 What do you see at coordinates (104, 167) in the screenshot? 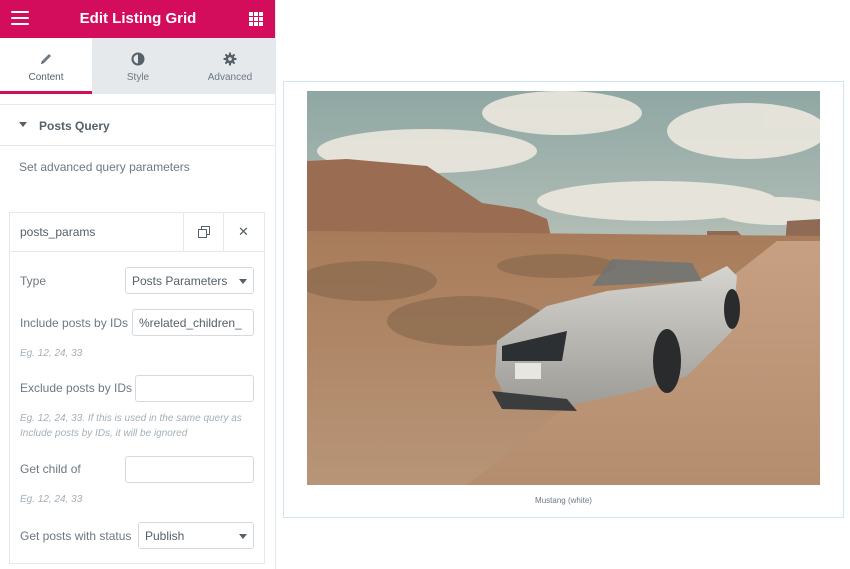
I see `section-description: Set advanced query parameters` at bounding box center [104, 167].